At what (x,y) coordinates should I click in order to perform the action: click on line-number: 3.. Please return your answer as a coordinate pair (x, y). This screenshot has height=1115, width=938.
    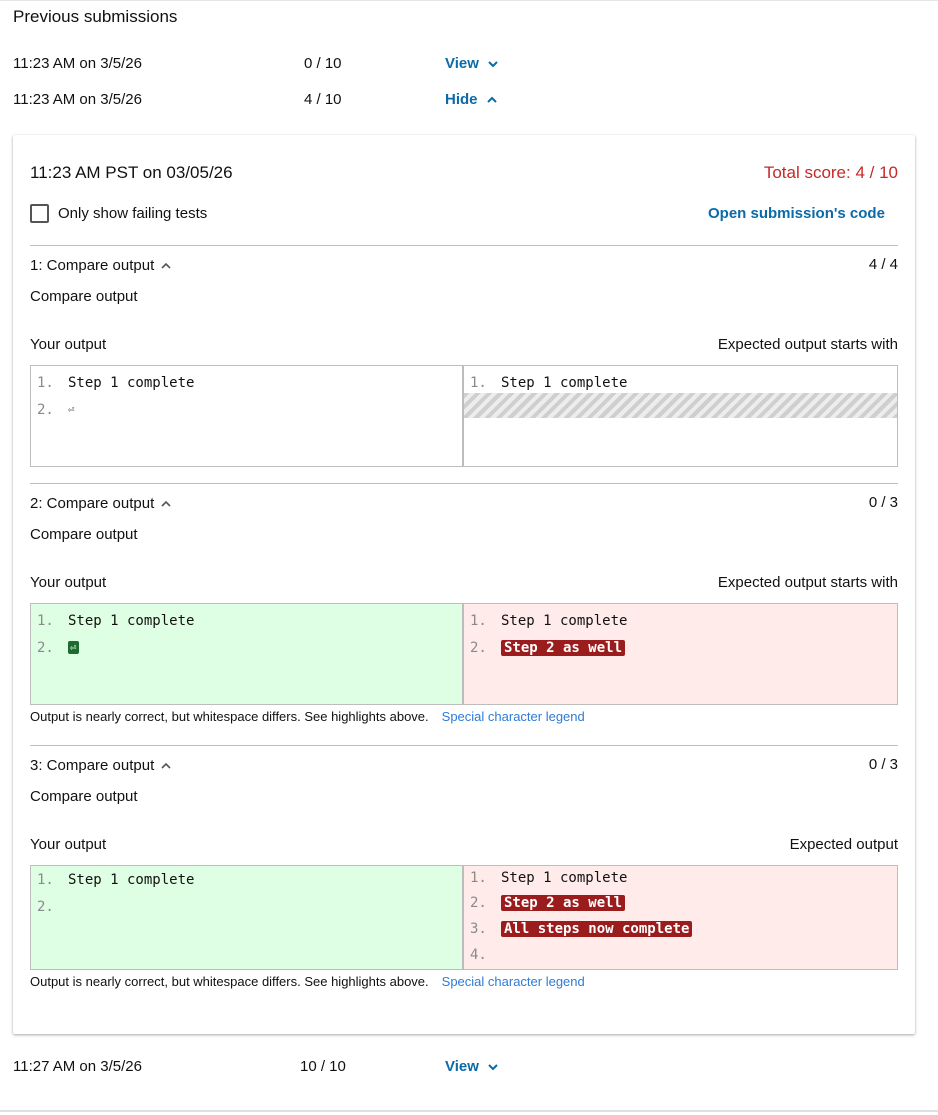
    Looking at the image, I should click on (478, 929).